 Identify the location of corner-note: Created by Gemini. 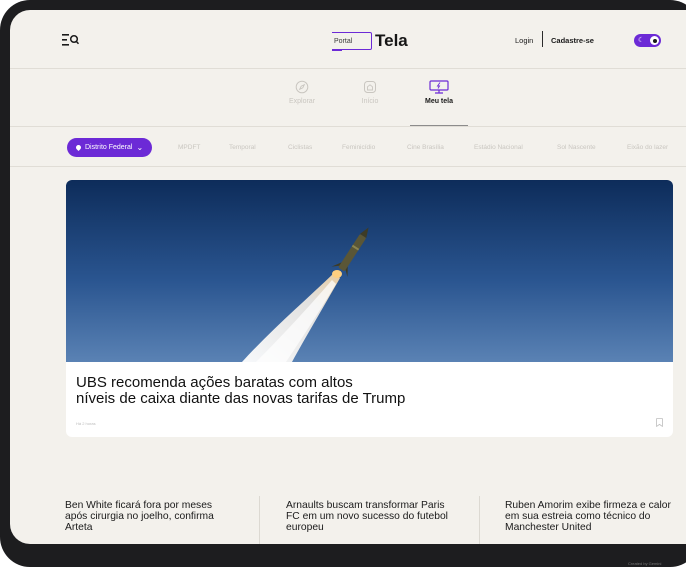
(645, 563).